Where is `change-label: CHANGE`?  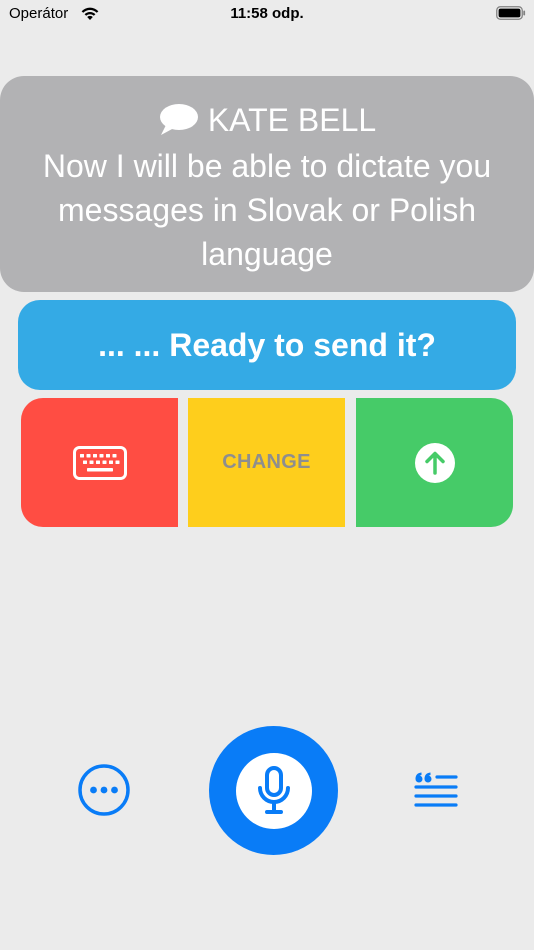
change-label: CHANGE is located at coordinates (266, 462).